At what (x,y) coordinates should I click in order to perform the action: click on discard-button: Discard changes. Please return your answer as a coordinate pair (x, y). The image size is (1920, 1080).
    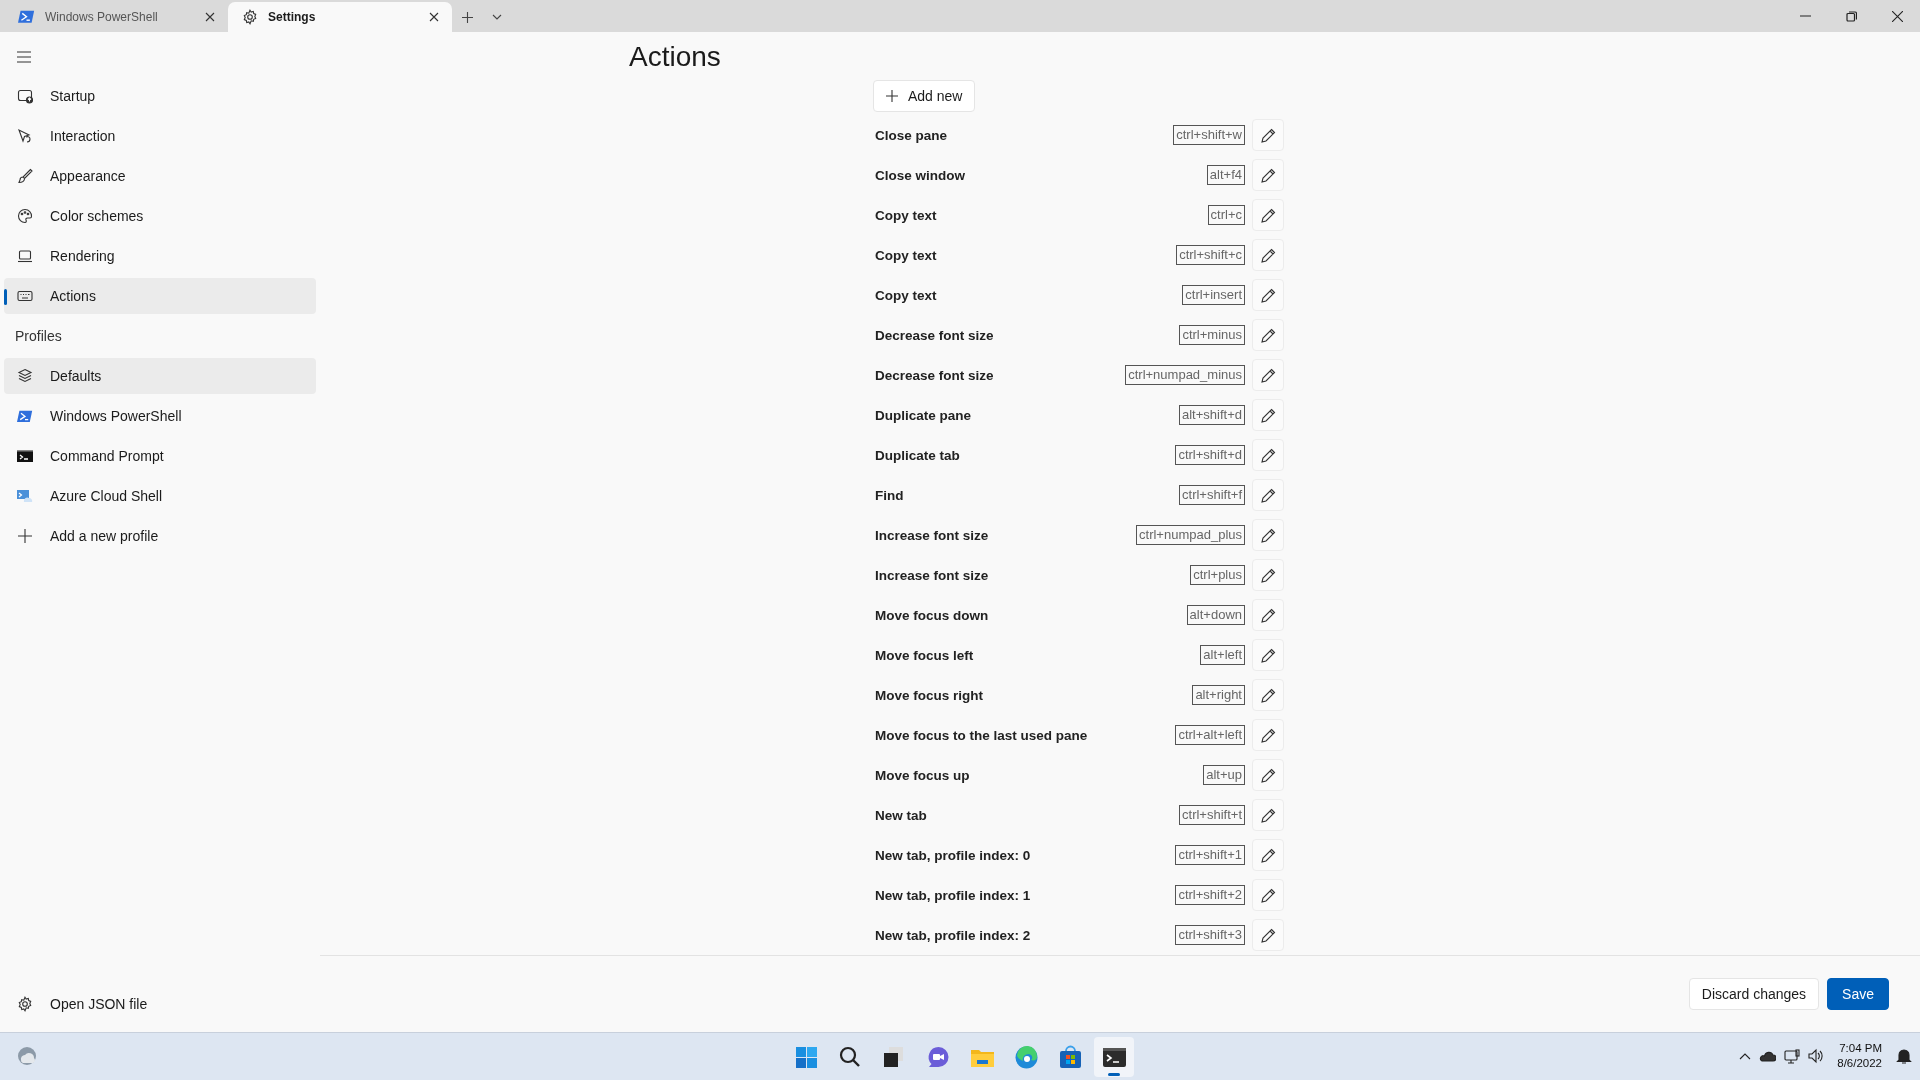
    Looking at the image, I should click on (1754, 994).